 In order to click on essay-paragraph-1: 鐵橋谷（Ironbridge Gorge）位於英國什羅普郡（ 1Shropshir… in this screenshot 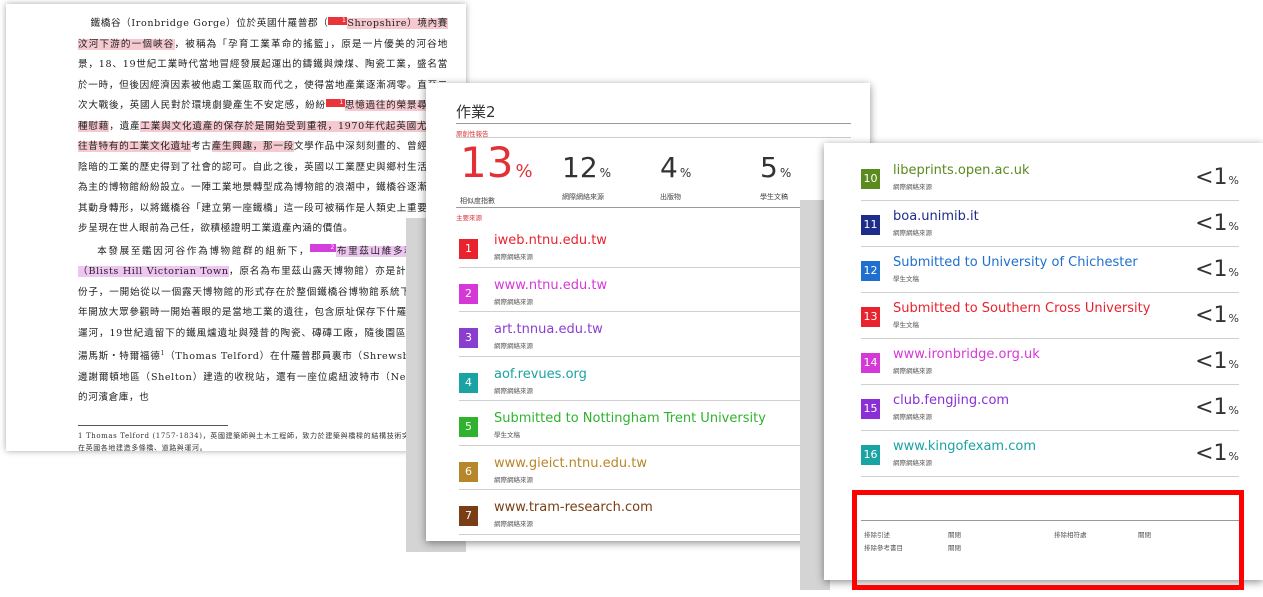, I will do `click(263, 125)`.